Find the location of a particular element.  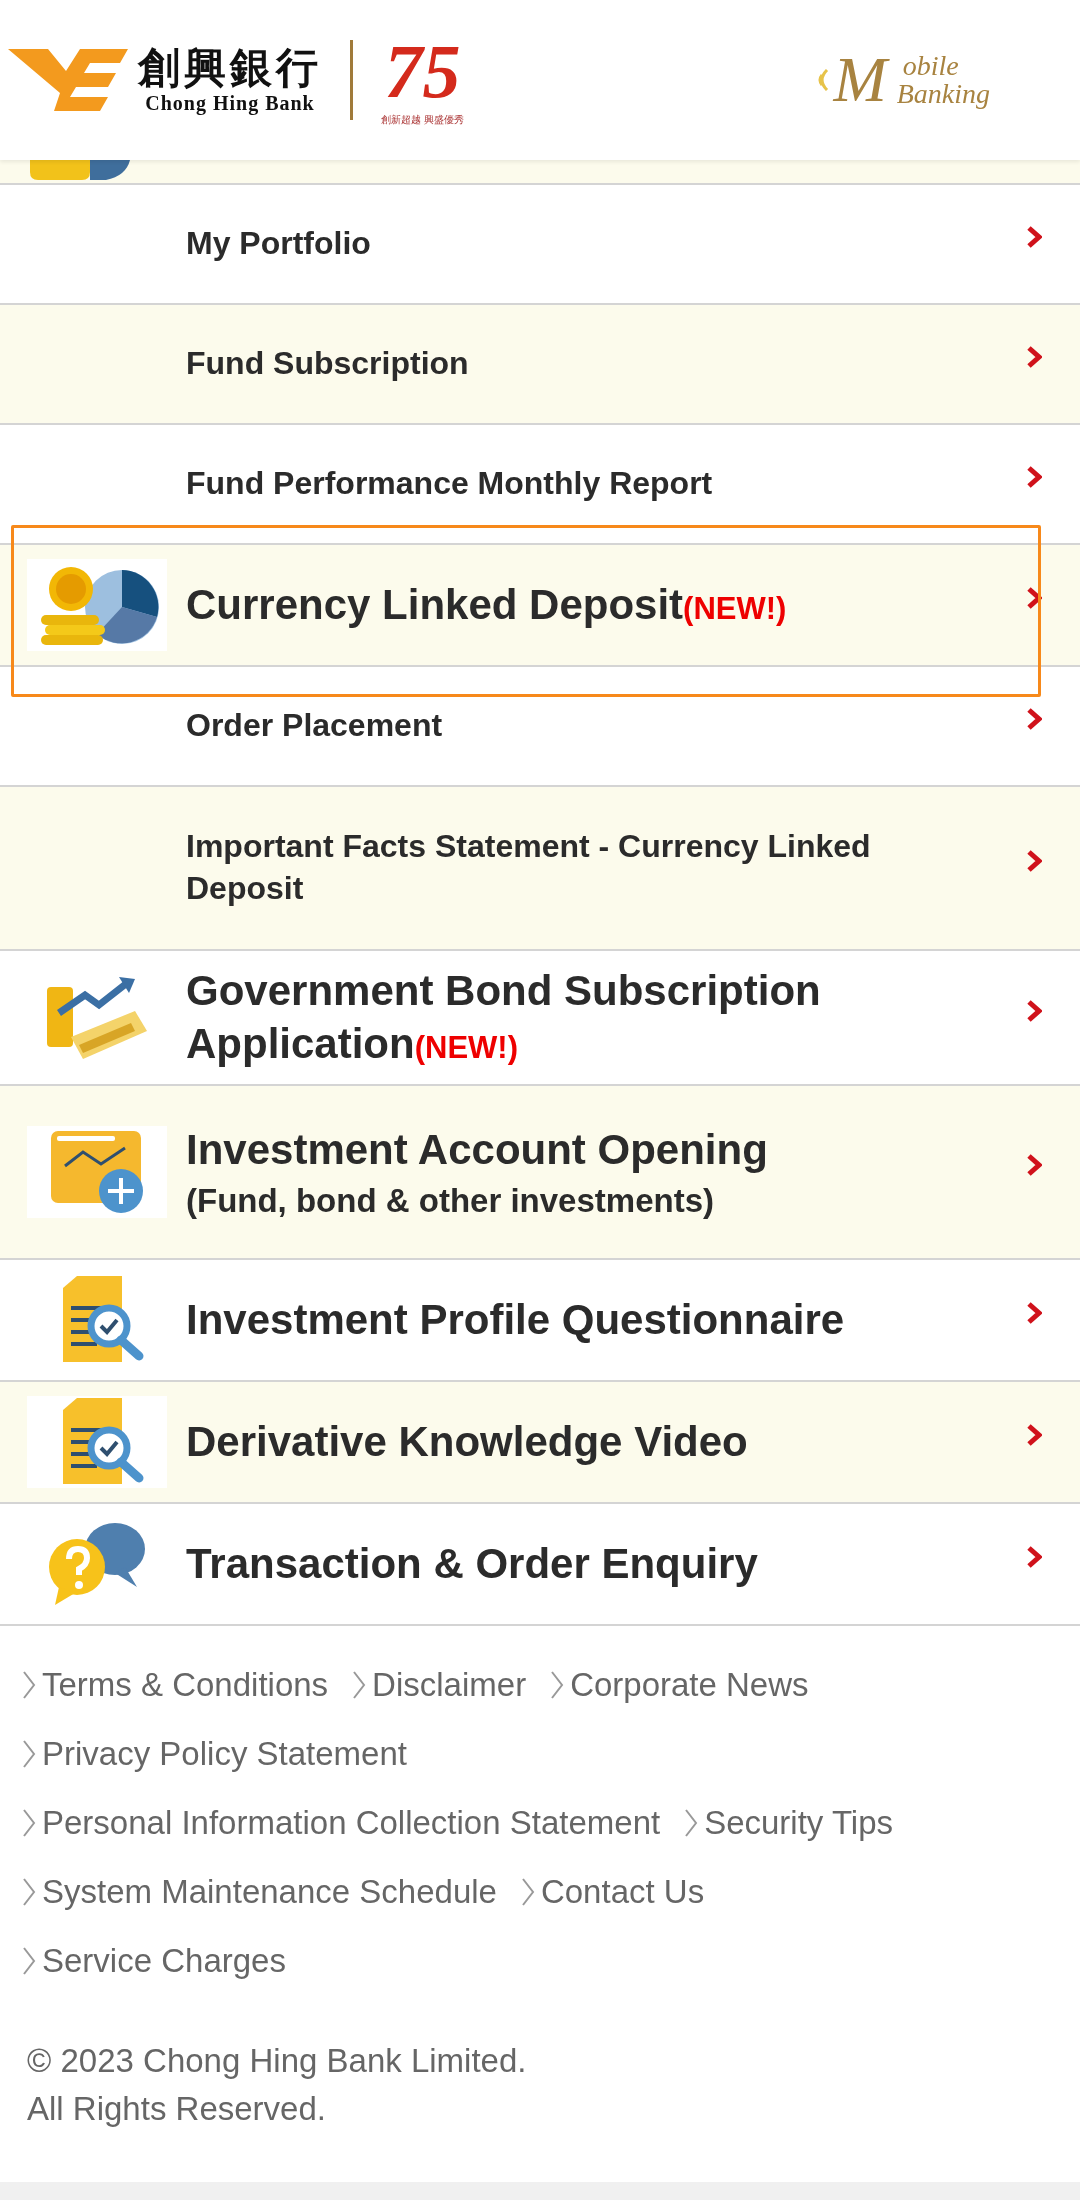

menu-row: Important Facts Statement - Currency Linked Deposit is located at coordinates (540, 869).